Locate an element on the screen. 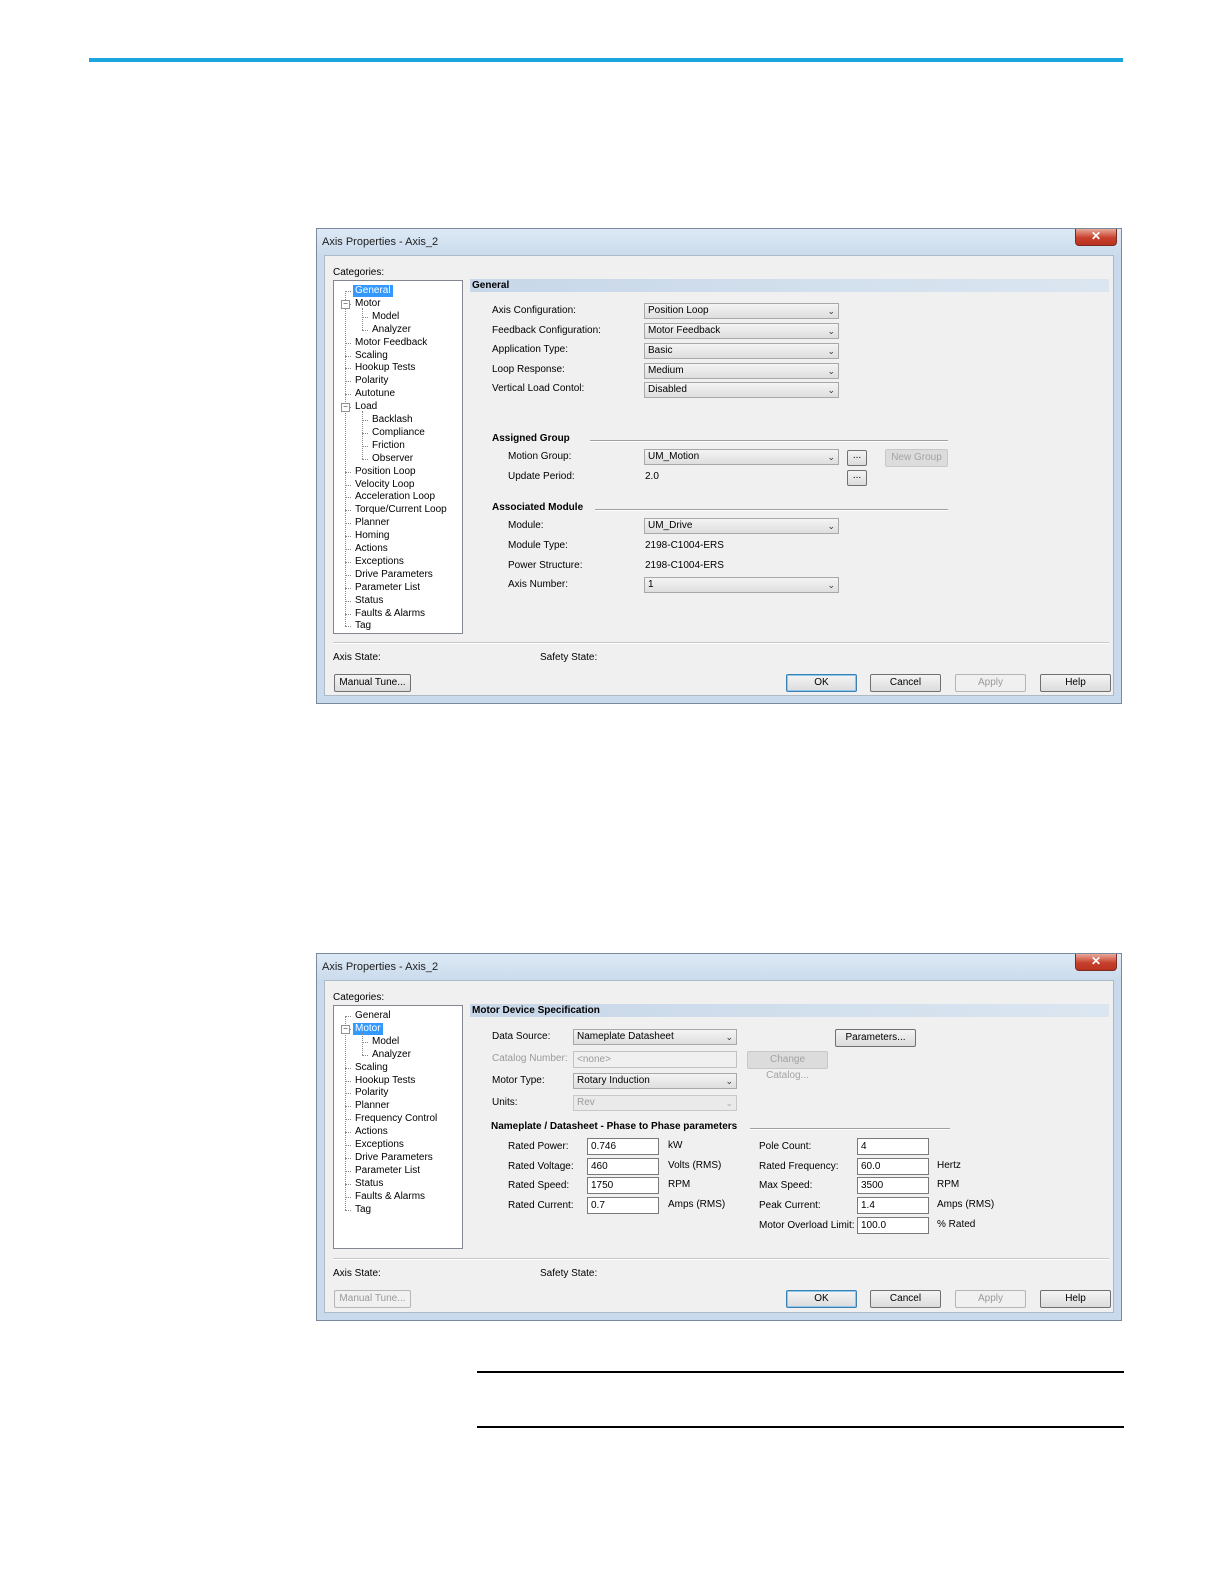 The width and height of the screenshot is (1224, 1584). tree-item-motor-feedback: Motor Feedback is located at coordinates (391, 343).